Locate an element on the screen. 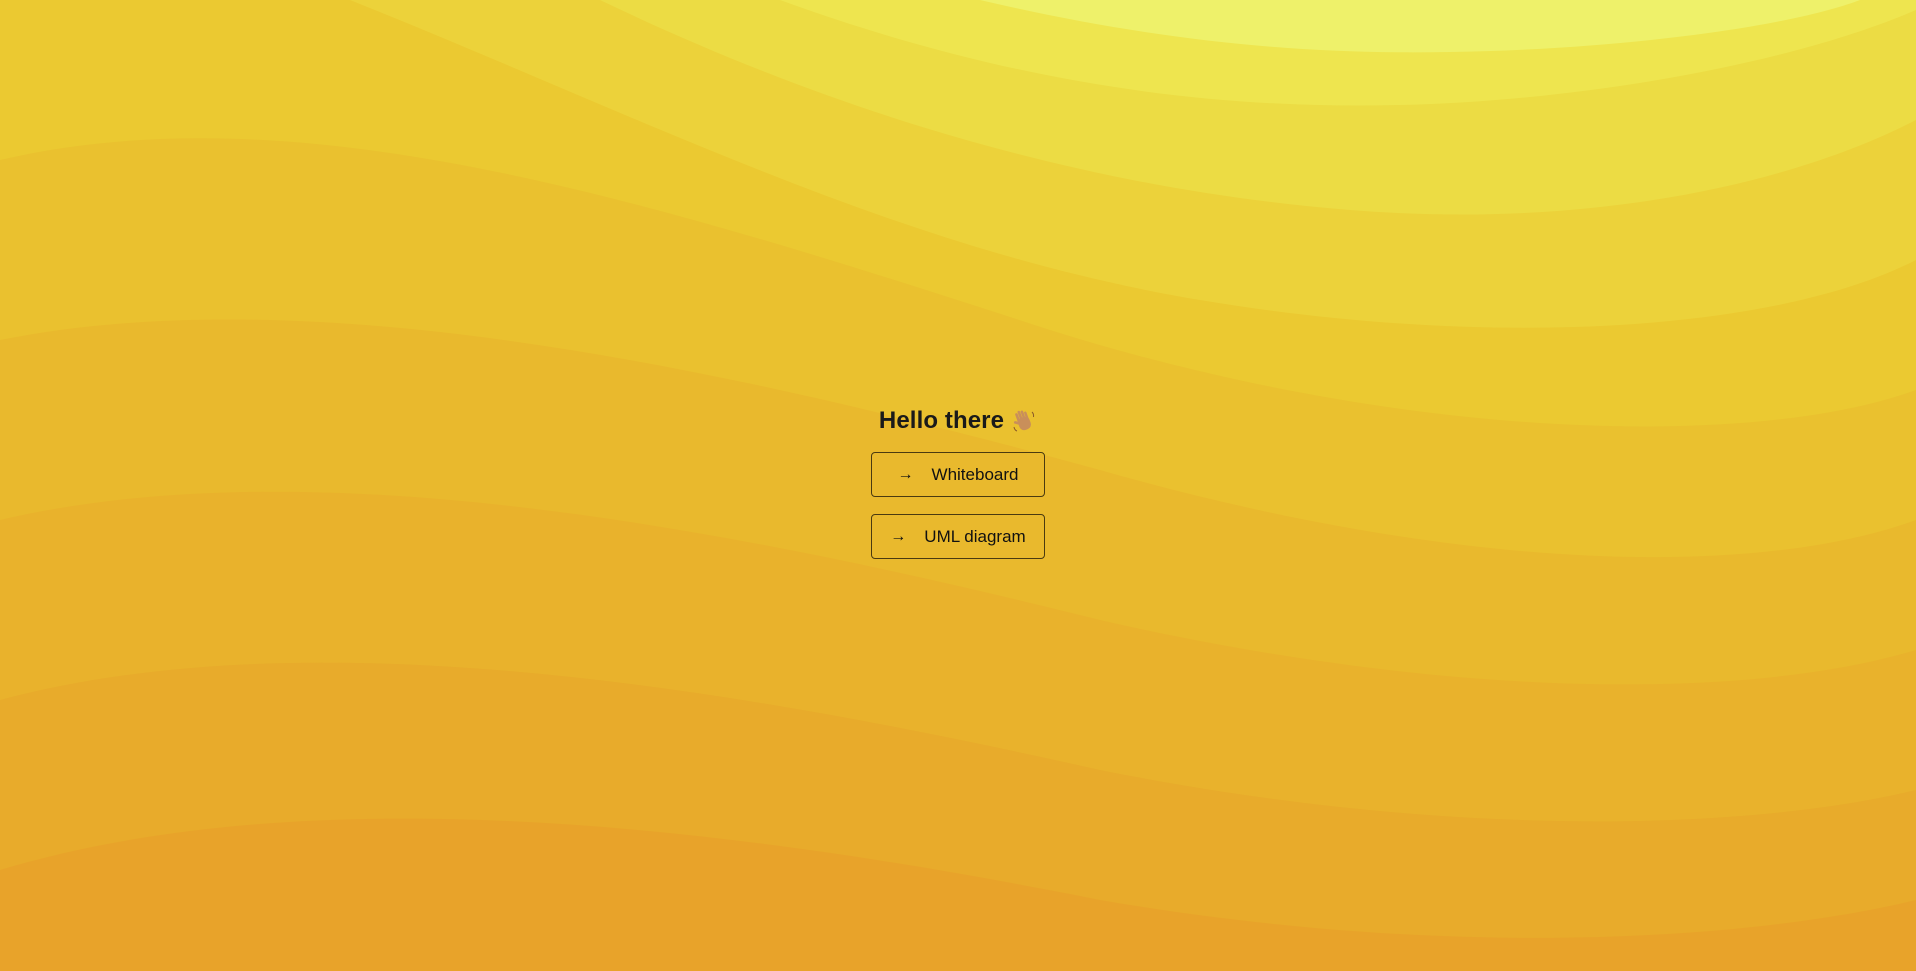 The width and height of the screenshot is (1916, 971). page-title: Hello there is located at coordinates (958, 421).